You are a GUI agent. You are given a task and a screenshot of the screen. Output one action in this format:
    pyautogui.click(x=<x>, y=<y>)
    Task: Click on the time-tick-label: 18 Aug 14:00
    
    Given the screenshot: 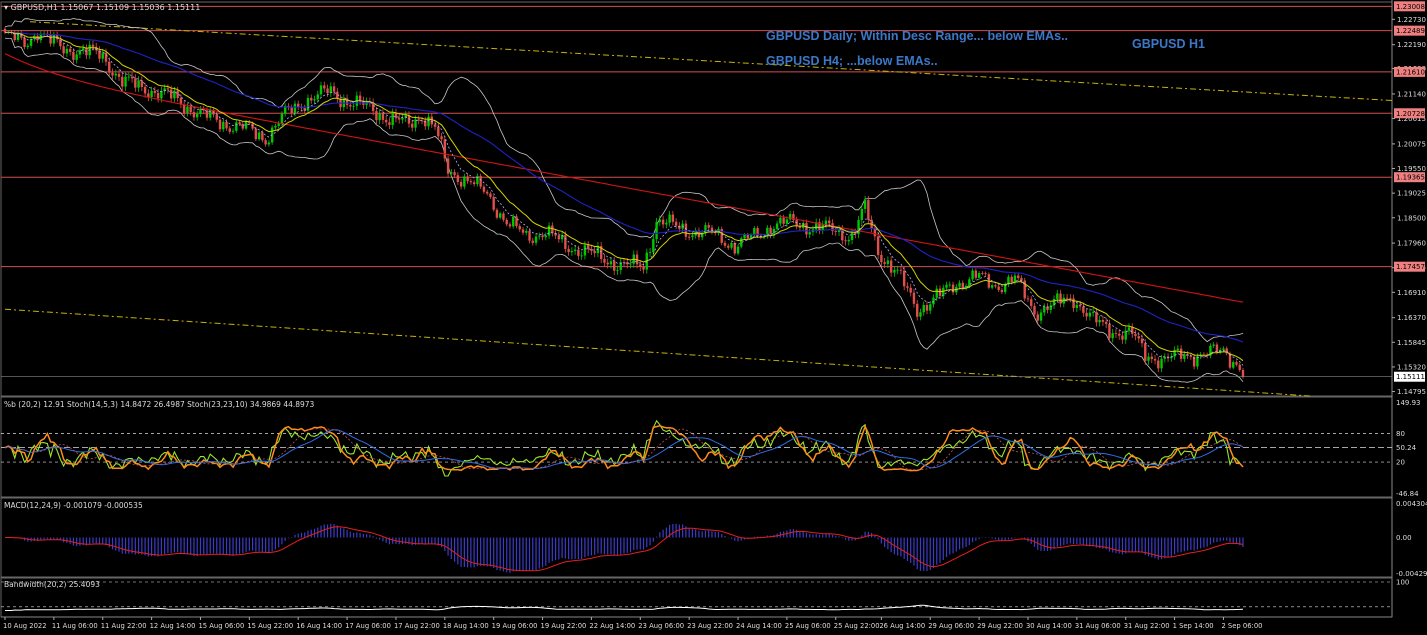 What is the action you would take?
    pyautogui.click(x=466, y=626)
    